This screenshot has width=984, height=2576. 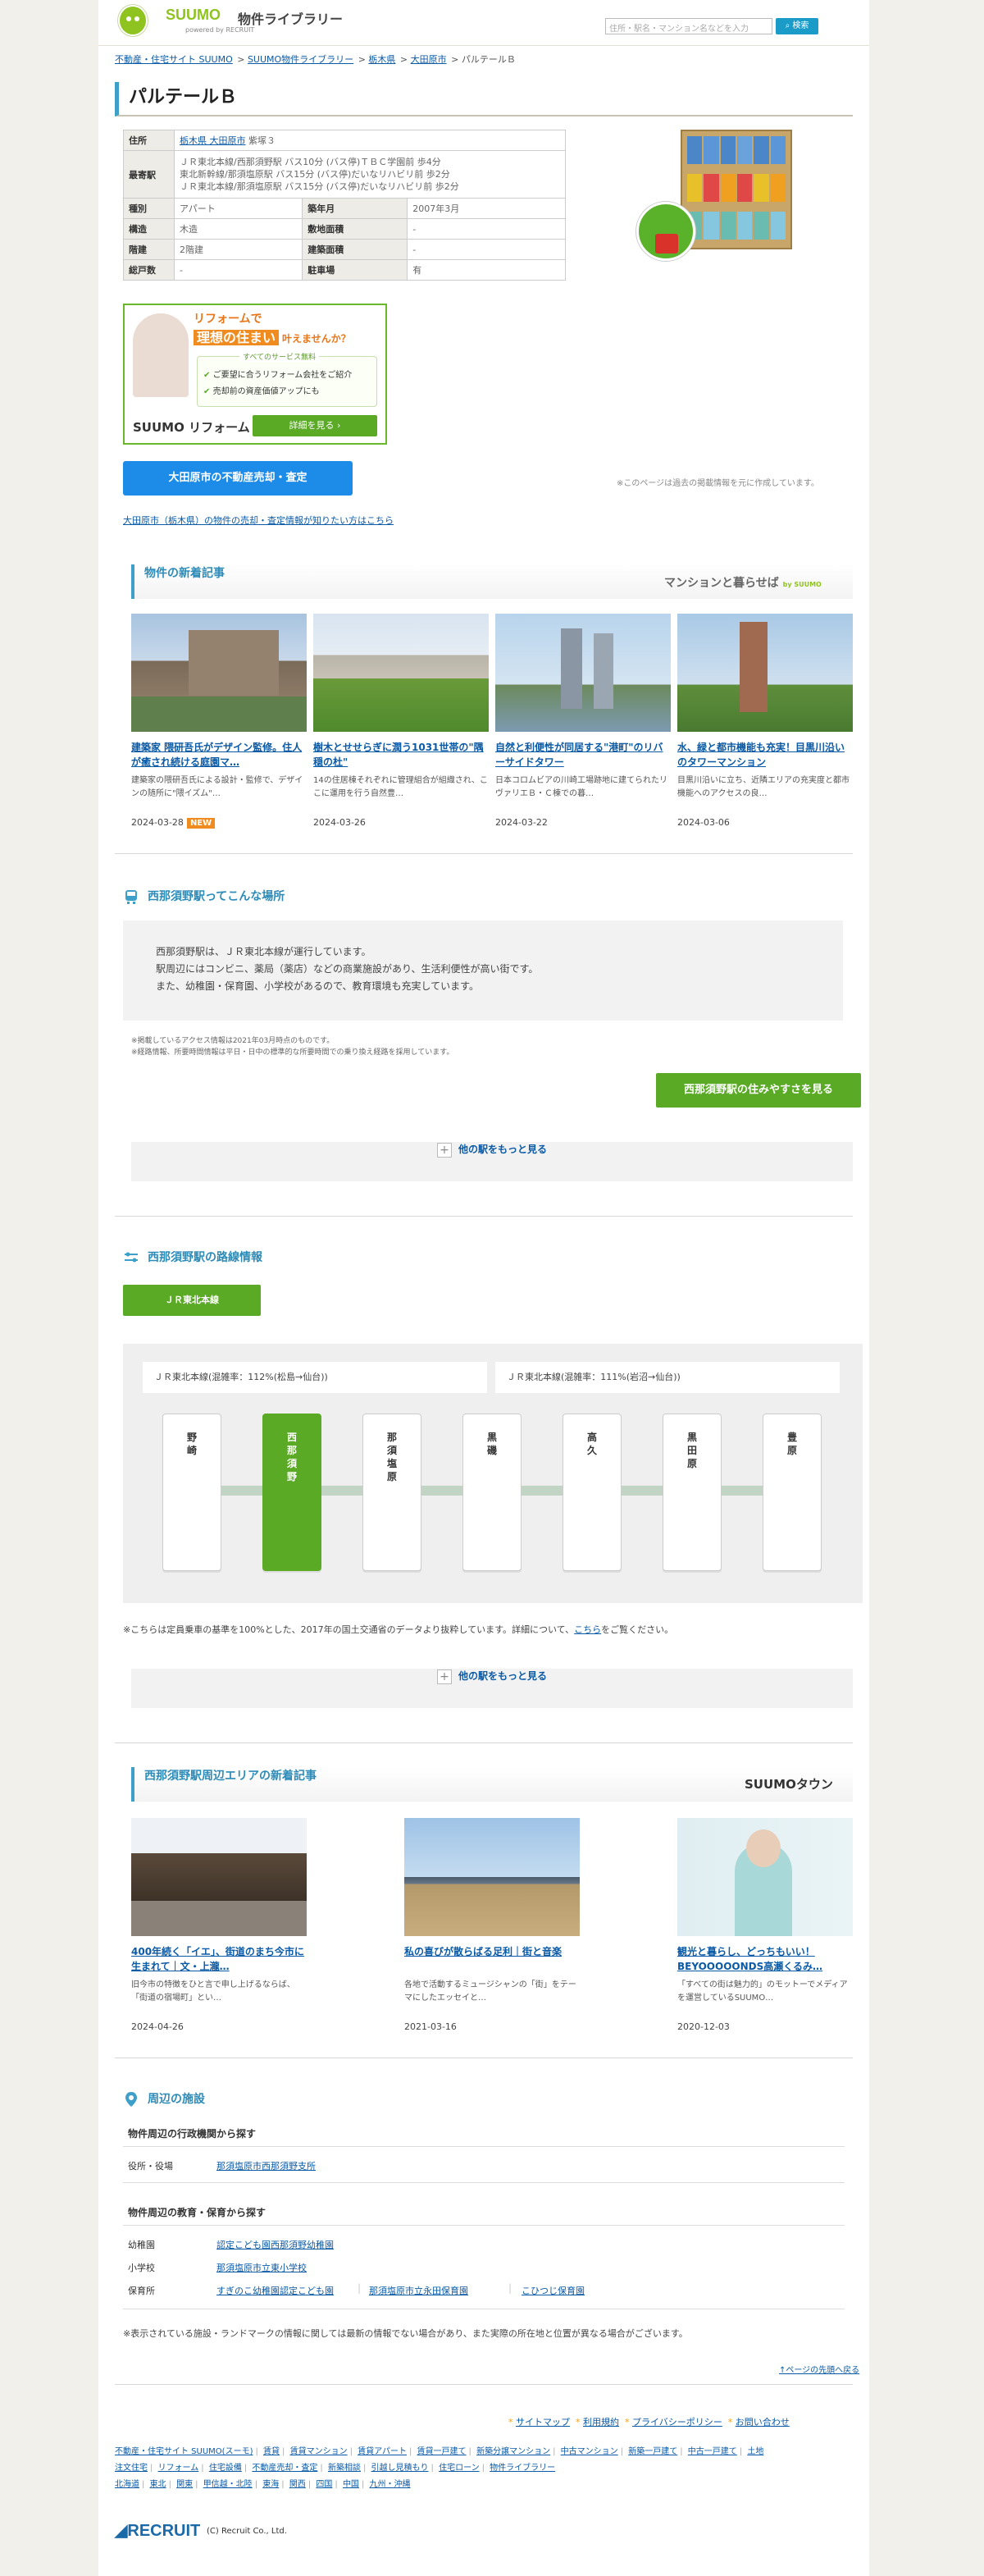 What do you see at coordinates (315, 426) in the screenshot?
I see `reform-detail-button: 詳細を見る ›` at bounding box center [315, 426].